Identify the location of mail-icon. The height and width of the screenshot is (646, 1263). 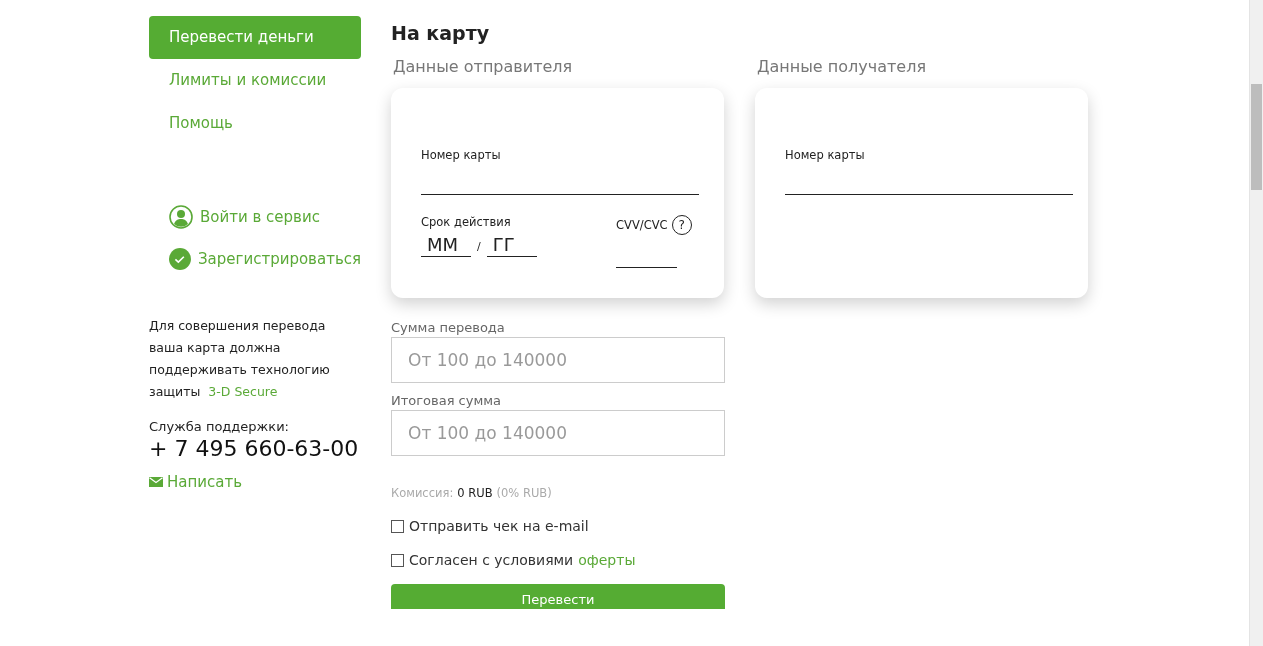
(156, 482).